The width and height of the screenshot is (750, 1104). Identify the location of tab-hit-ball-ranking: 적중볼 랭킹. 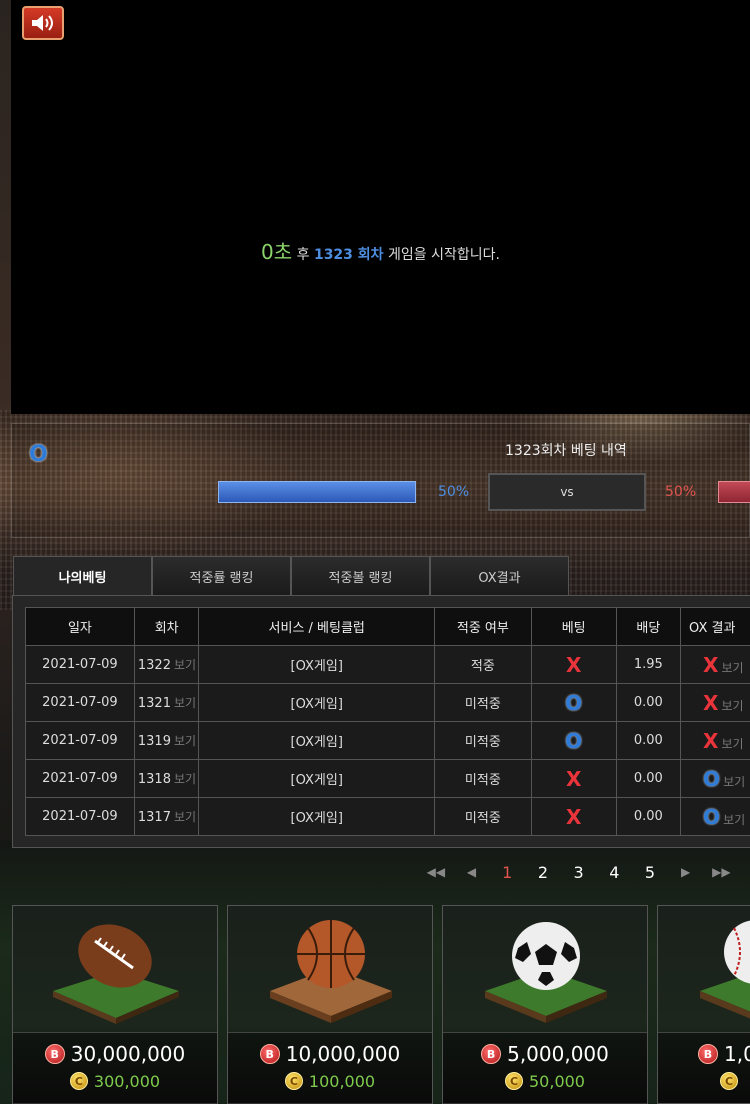
(360, 576).